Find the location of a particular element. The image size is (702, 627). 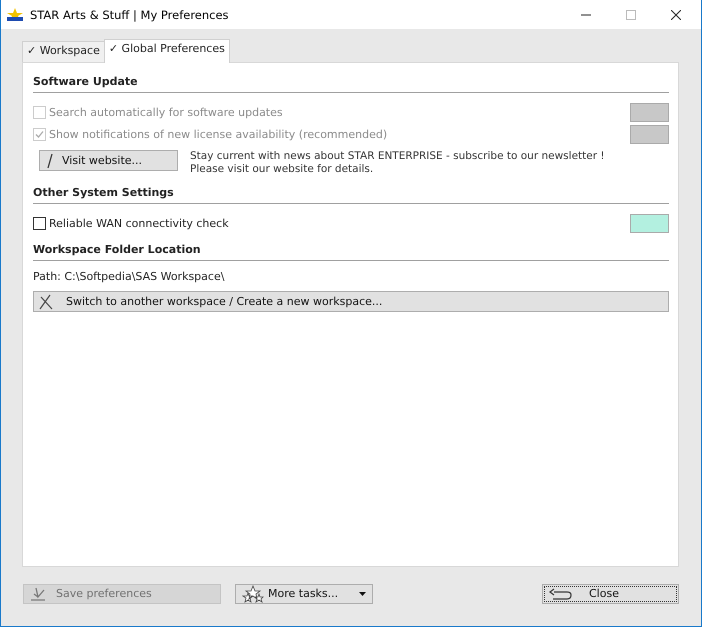

close-icon is located at coordinates (676, 15).